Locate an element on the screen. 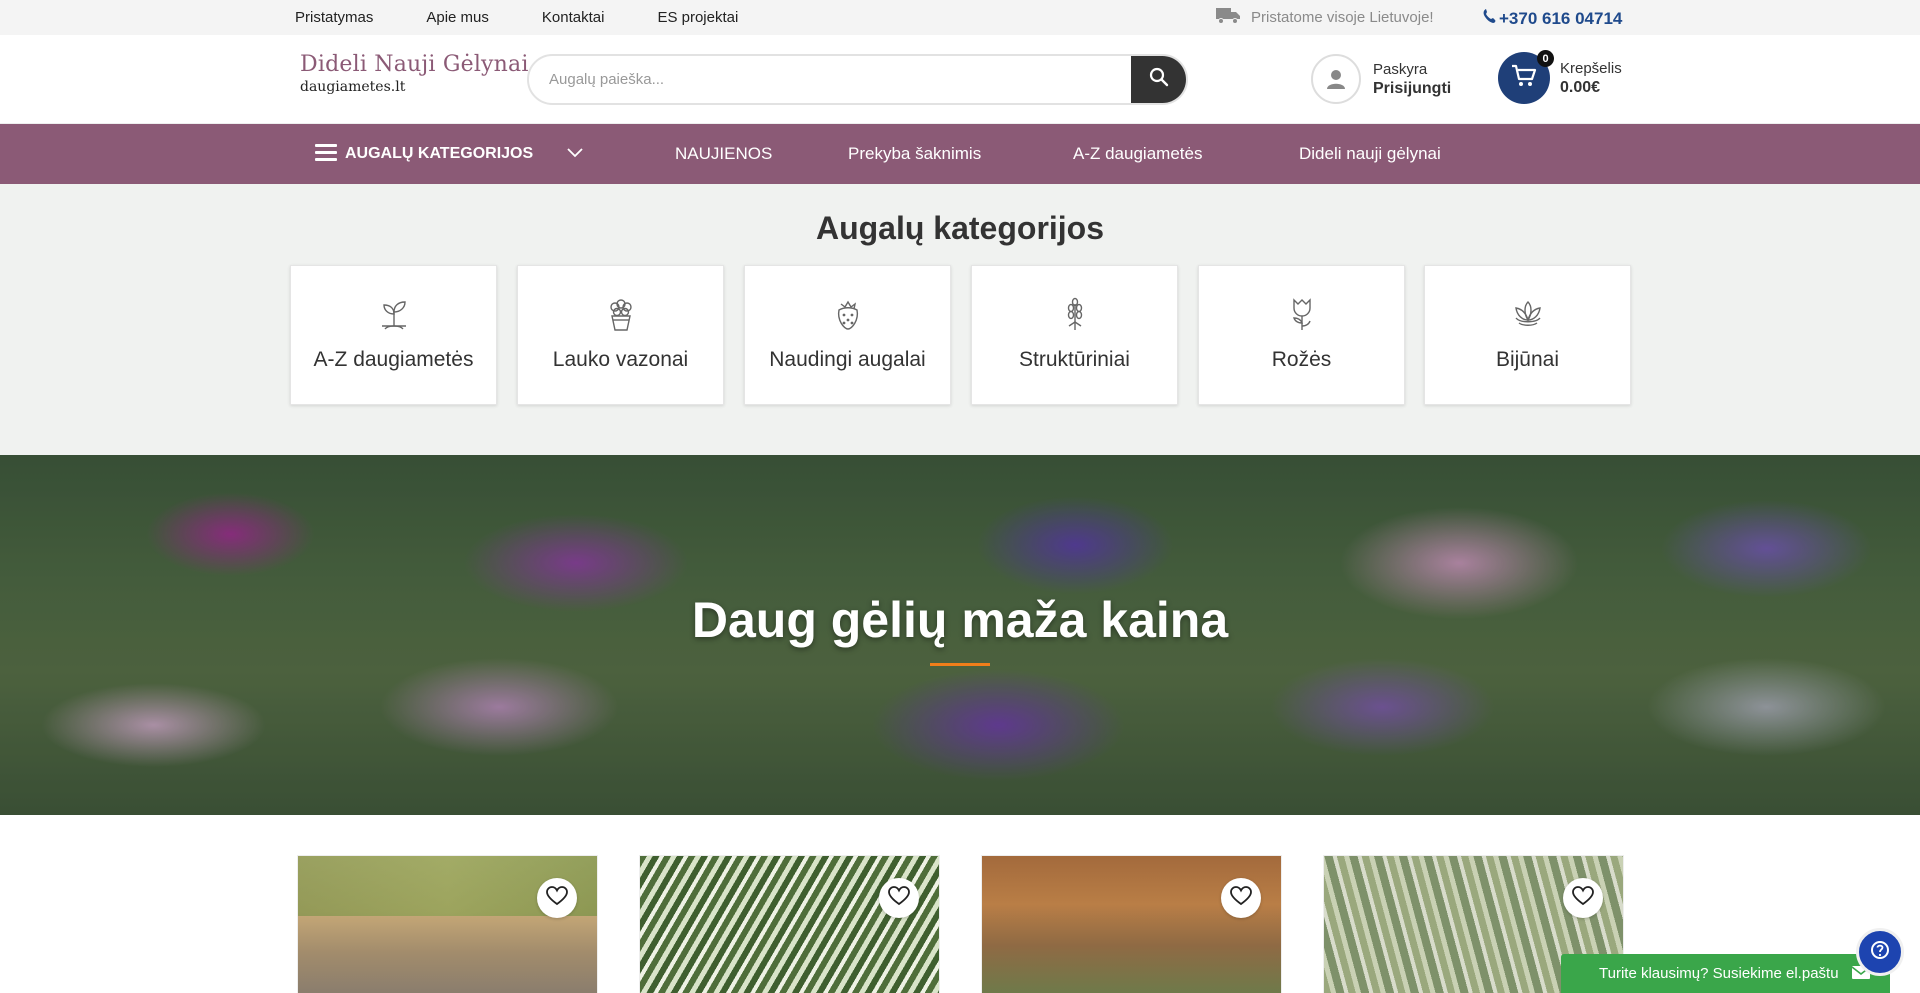  shipping-text: Pristatome visoje Lietuvoje! is located at coordinates (1342, 17).